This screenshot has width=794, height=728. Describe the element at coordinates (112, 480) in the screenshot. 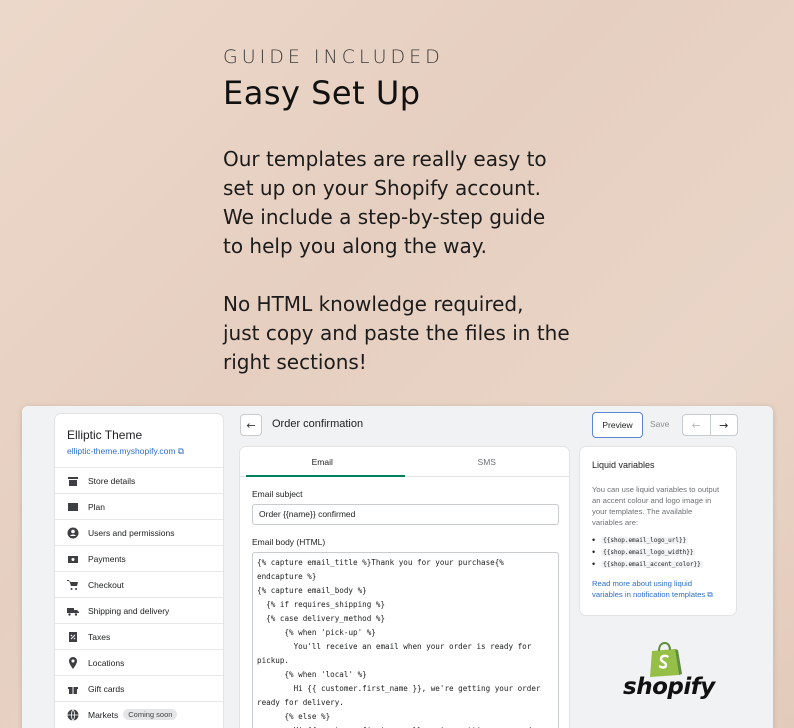

I see `sidebar-item-label: Store details` at that location.